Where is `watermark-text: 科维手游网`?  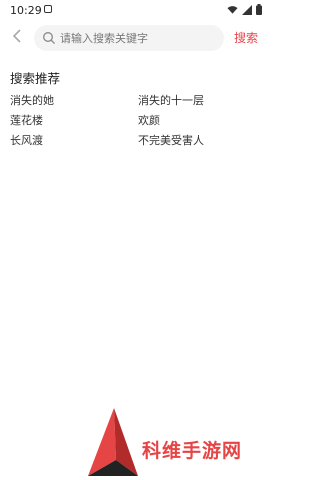
watermark-text: 科维手游网 is located at coordinates (192, 451).